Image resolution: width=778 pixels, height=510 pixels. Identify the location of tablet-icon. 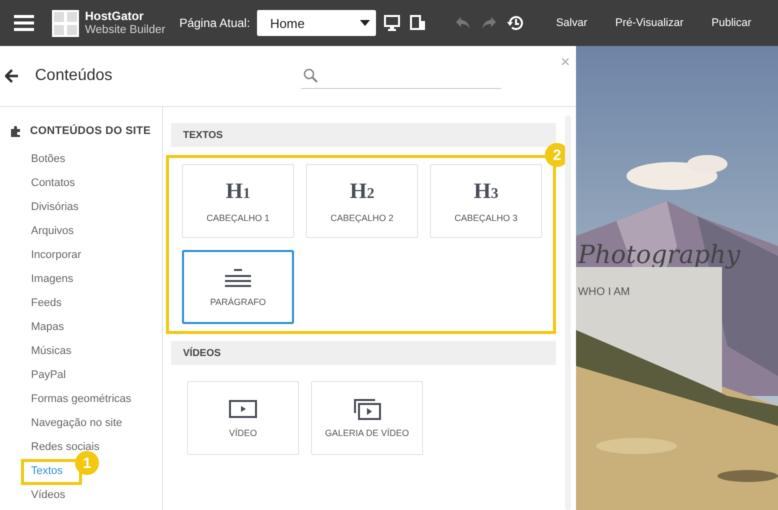
(418, 23).